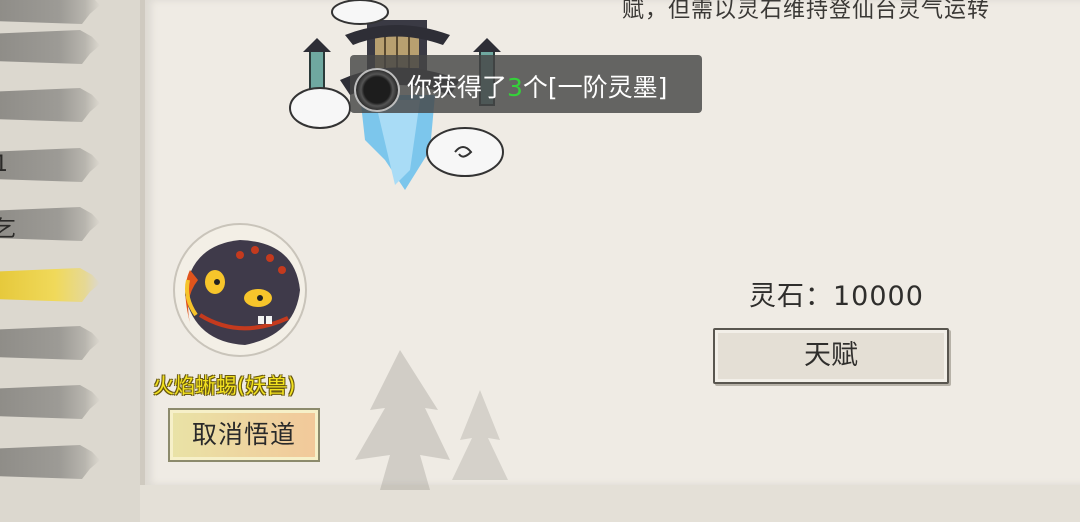 The image size is (1080, 522). Describe the element at coordinates (75, 261) in the screenshot. I see `sidebar: 1 乞` at that location.